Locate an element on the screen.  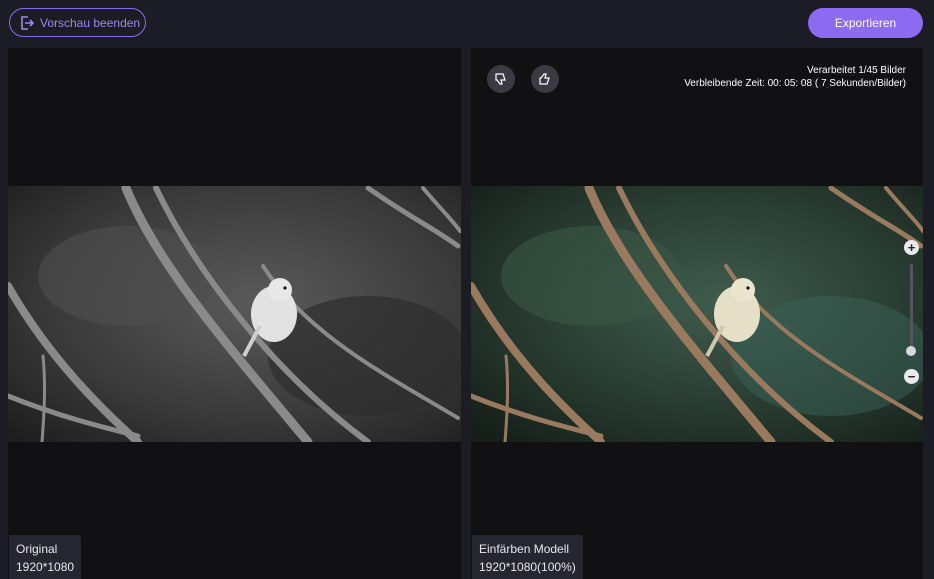
original-caption-title: Original is located at coordinates (37, 549).